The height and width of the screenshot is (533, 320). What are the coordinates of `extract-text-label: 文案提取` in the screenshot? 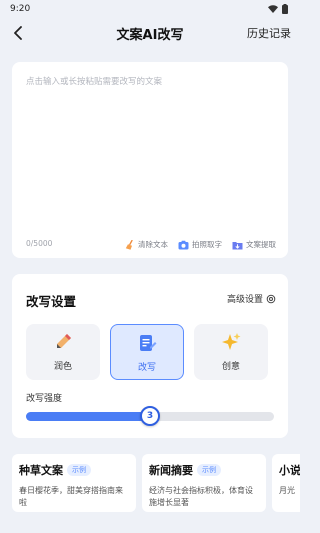 It's located at (261, 244).